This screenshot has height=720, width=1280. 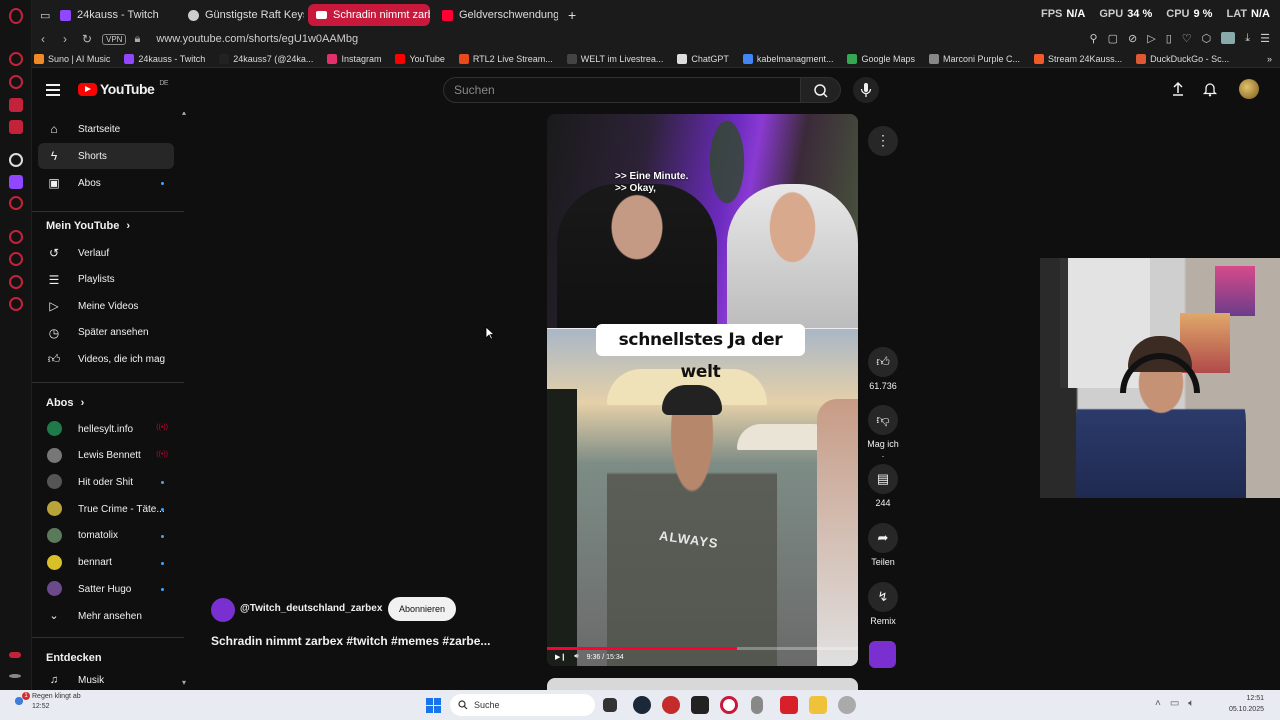 What do you see at coordinates (106, 456) in the screenshot?
I see `sidebar-subscription-item: Lewis Bennett ((•))` at bounding box center [106, 456].